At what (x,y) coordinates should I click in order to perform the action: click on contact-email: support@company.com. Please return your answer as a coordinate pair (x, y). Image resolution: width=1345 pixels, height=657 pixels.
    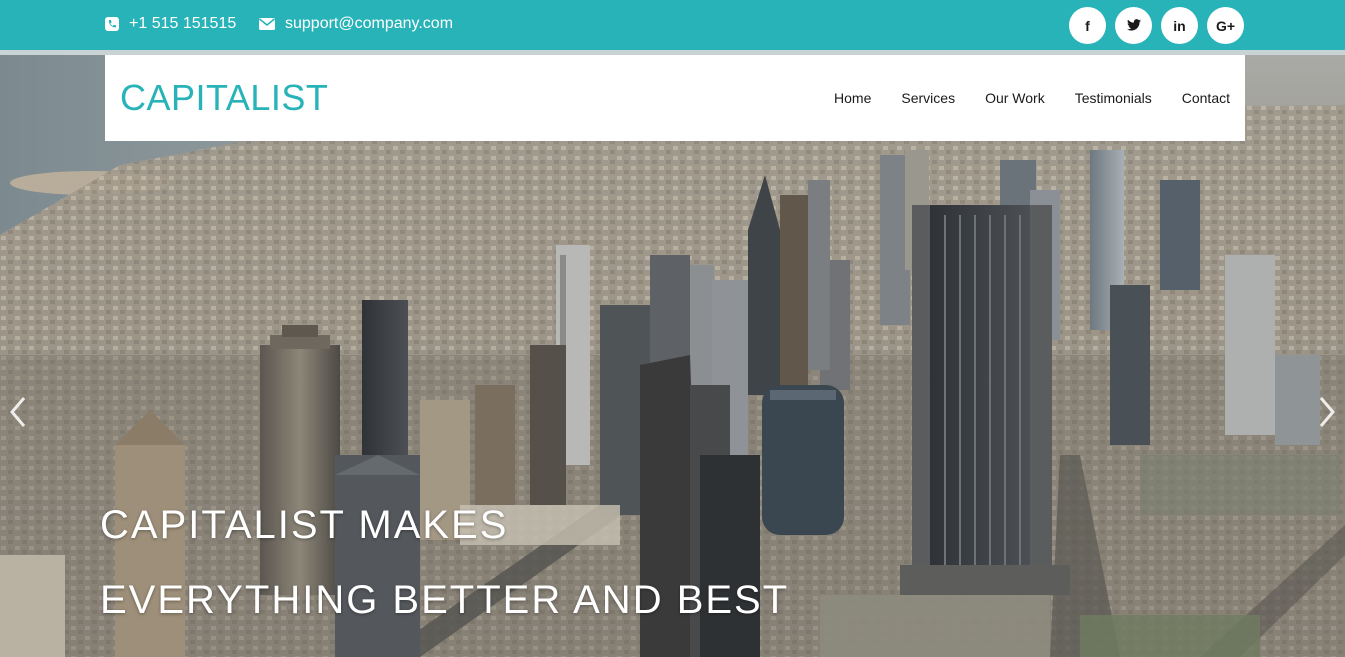
    Looking at the image, I should click on (356, 24).